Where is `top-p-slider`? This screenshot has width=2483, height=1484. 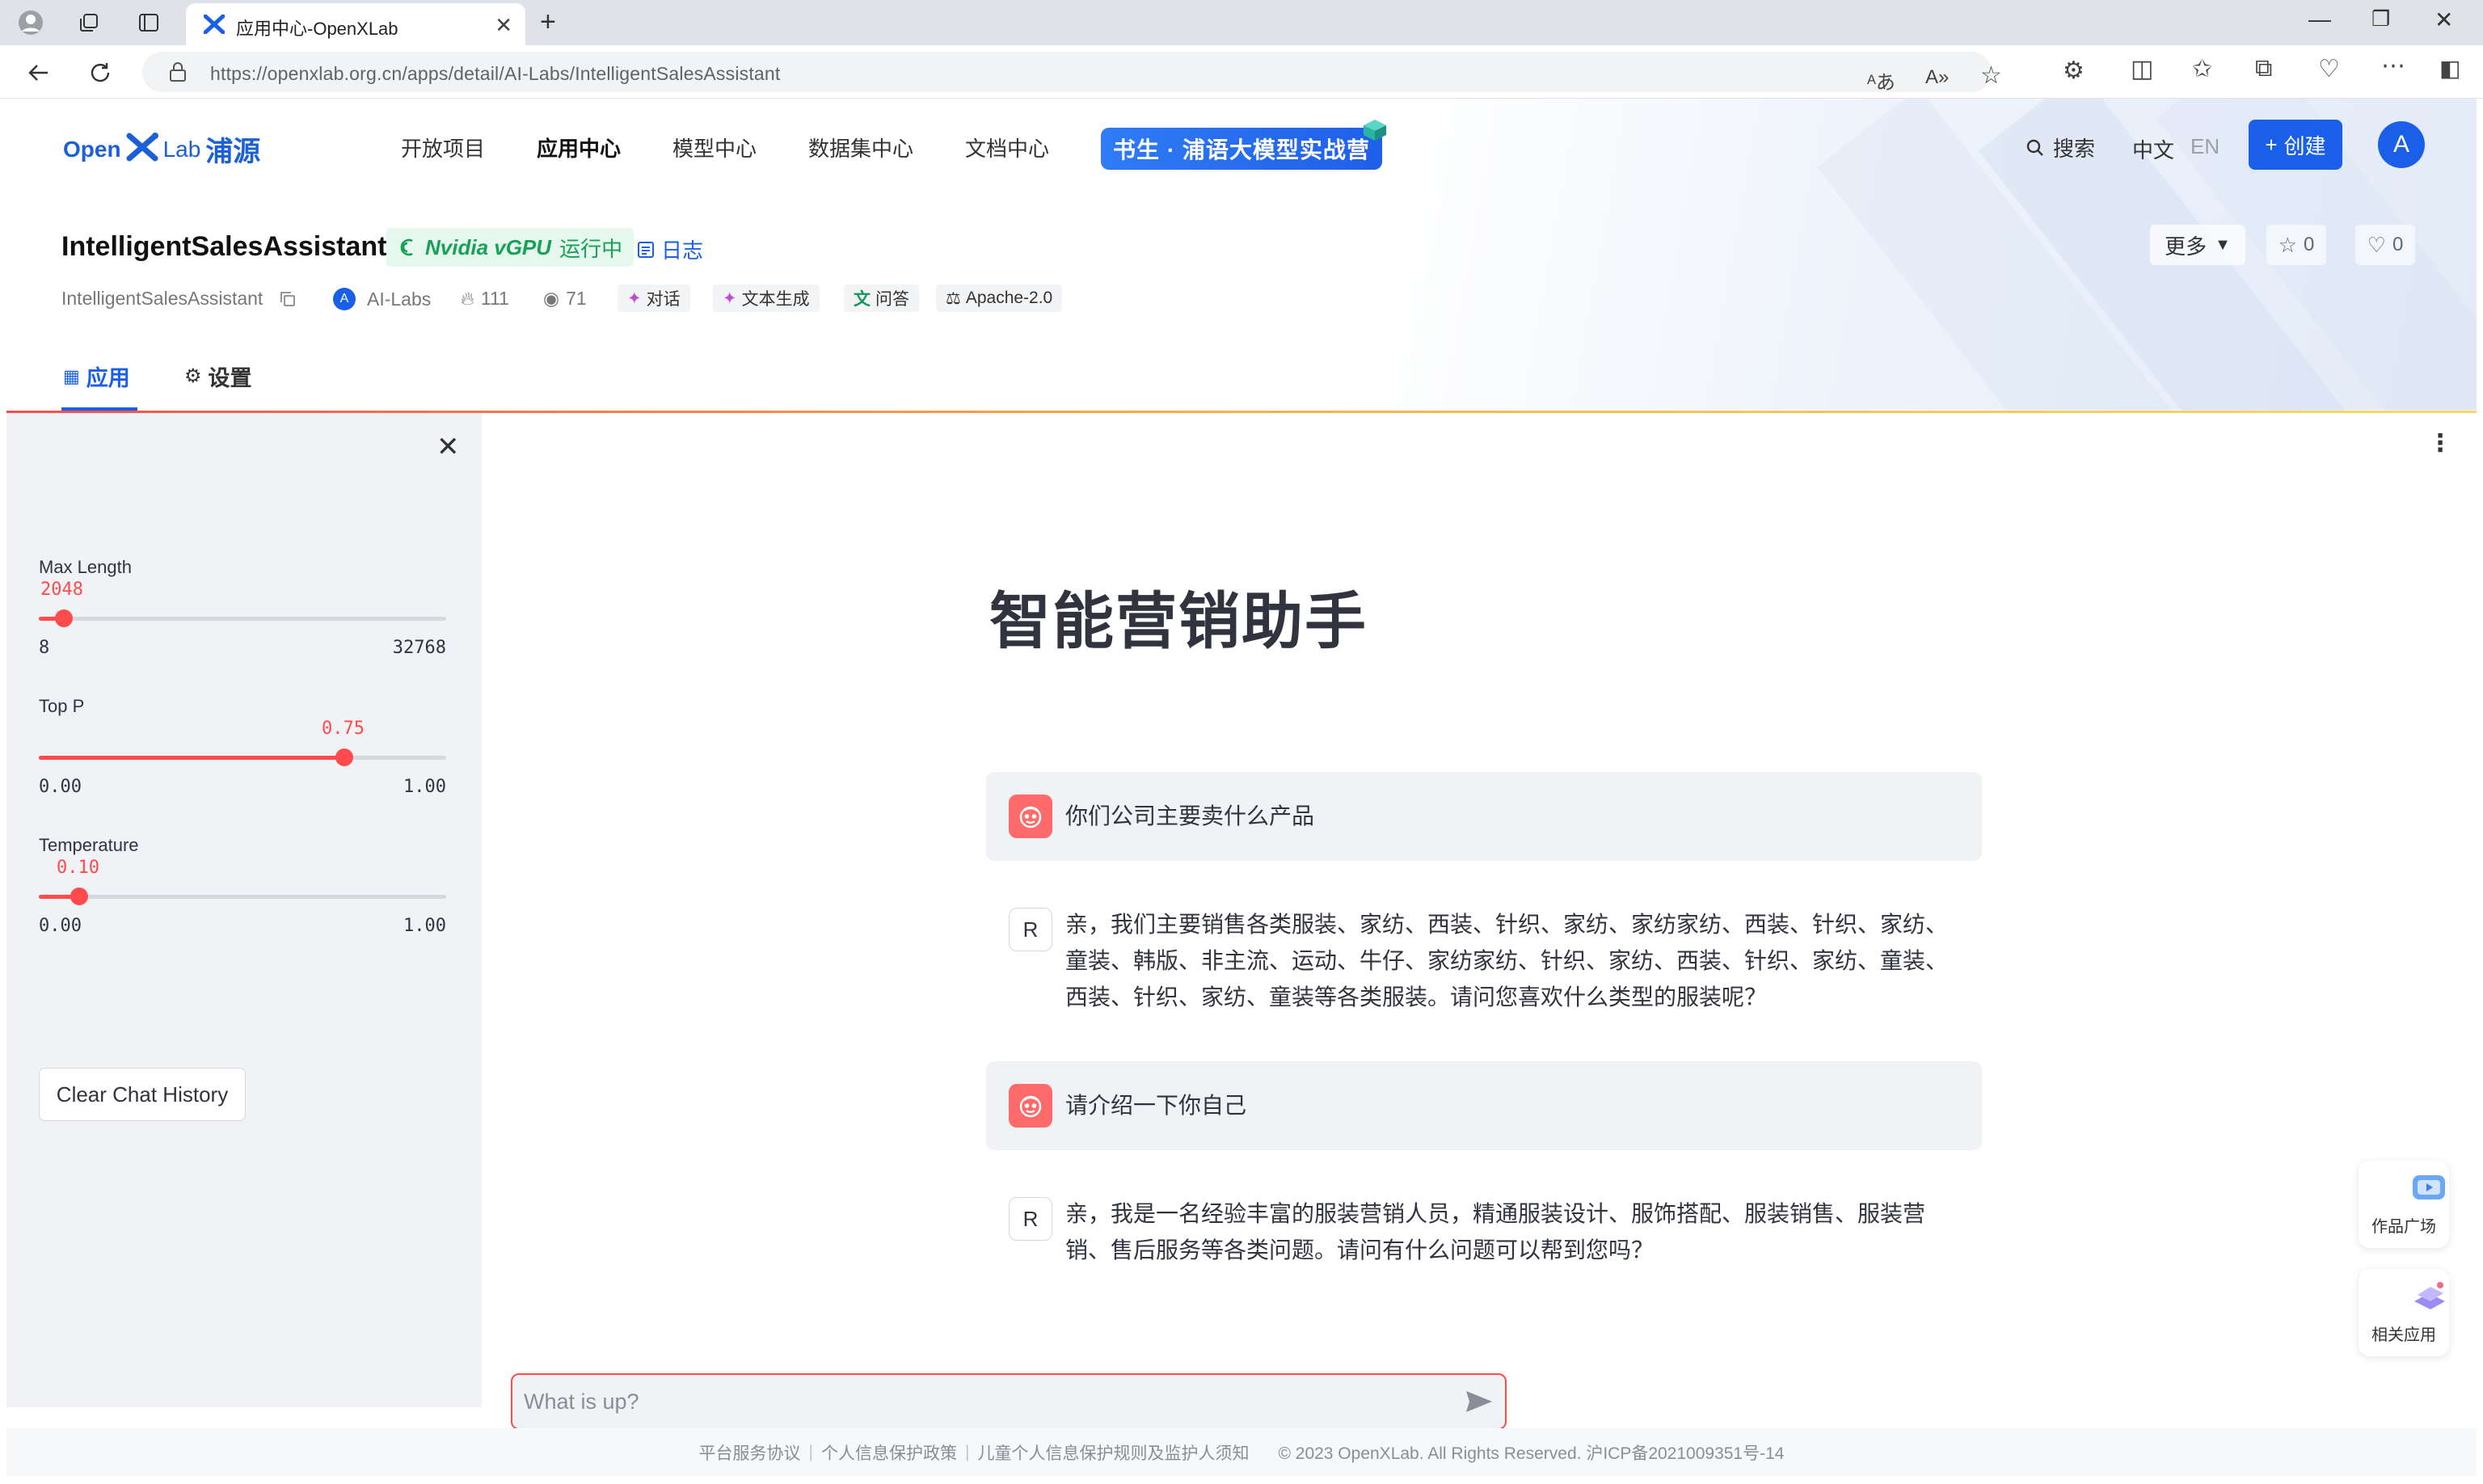
top-p-slider is located at coordinates (242, 757).